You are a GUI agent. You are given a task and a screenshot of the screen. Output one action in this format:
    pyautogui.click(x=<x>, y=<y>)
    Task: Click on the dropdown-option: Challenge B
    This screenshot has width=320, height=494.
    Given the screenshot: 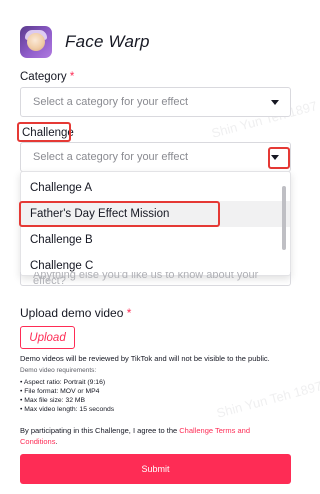 What is the action you would take?
    pyautogui.click(x=155, y=240)
    